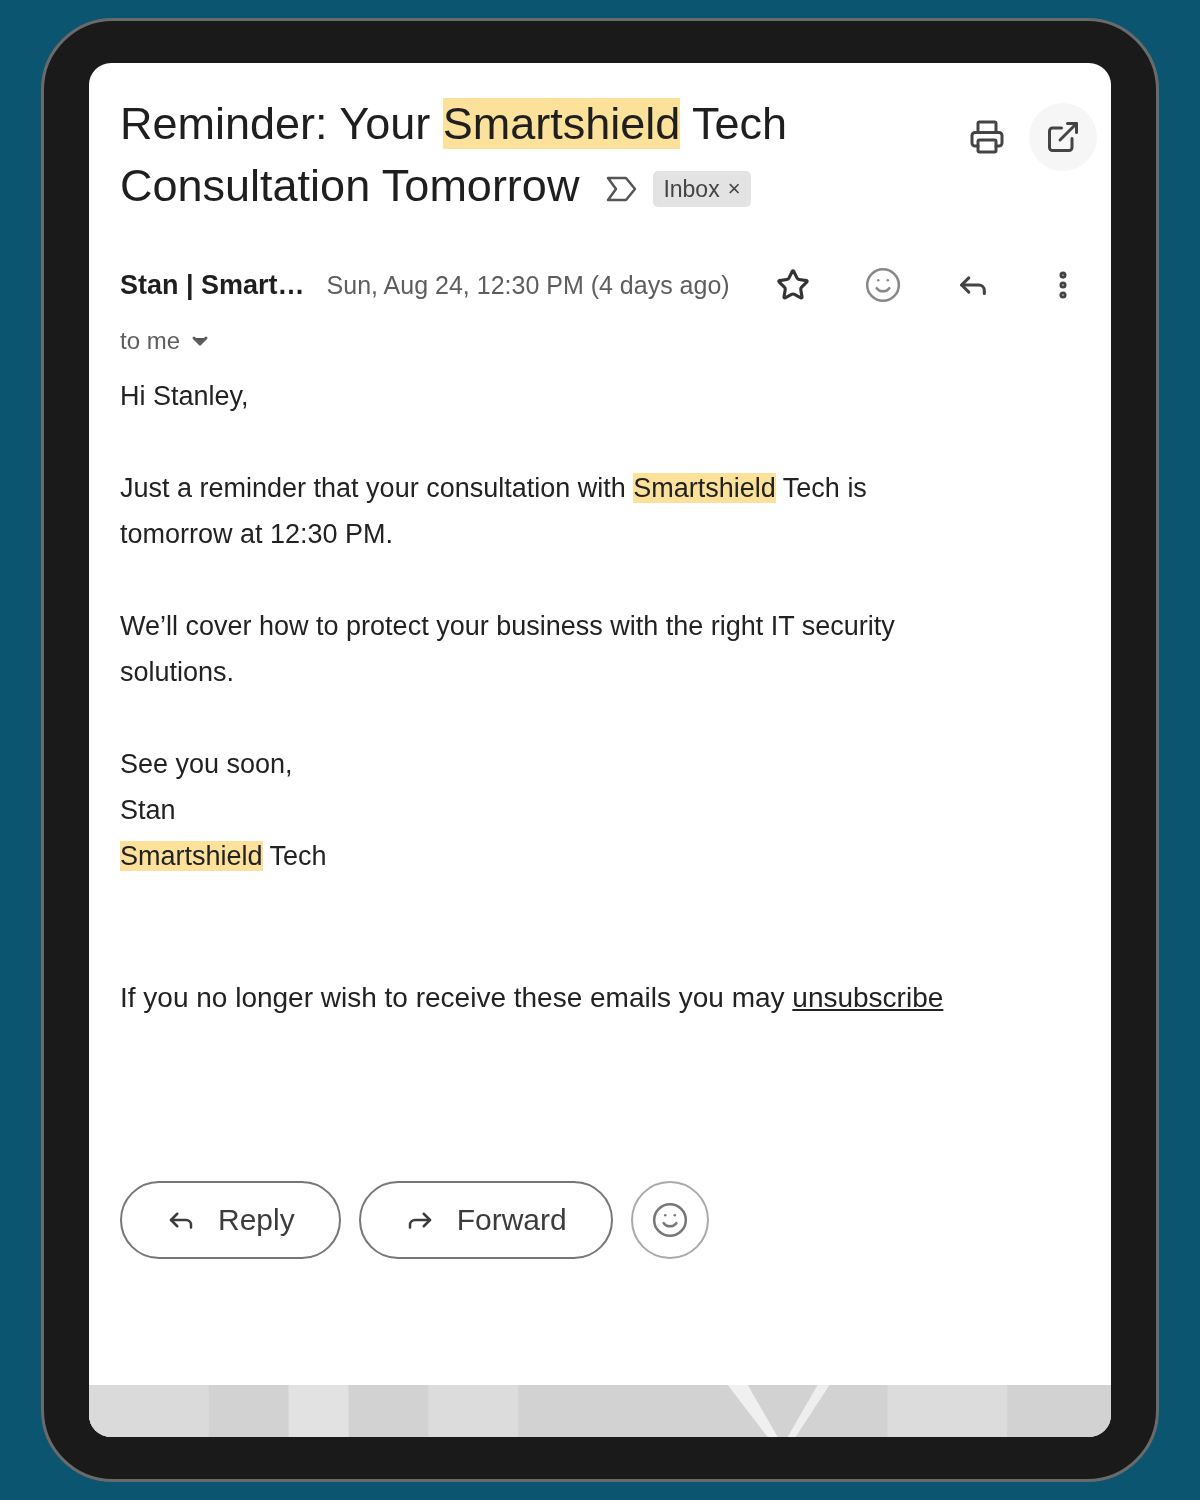 The width and height of the screenshot is (1200, 1500). Describe the element at coordinates (454, 155) in the screenshot. I see `email-subject: Reminder: Your Smartshield Tech Consultation Tomorrow Inbox ×` at that location.